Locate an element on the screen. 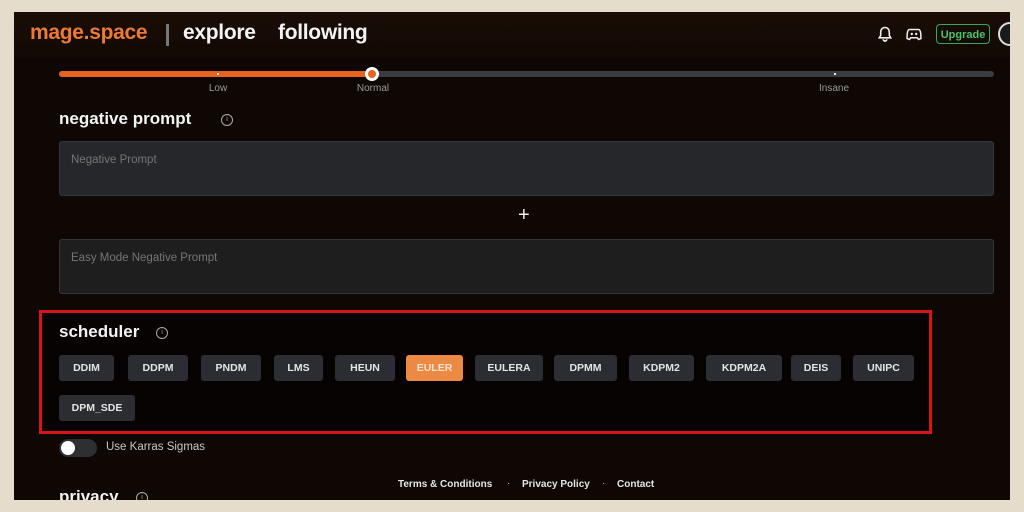  scheduler-option-ddpm: DDPM is located at coordinates (158, 368).